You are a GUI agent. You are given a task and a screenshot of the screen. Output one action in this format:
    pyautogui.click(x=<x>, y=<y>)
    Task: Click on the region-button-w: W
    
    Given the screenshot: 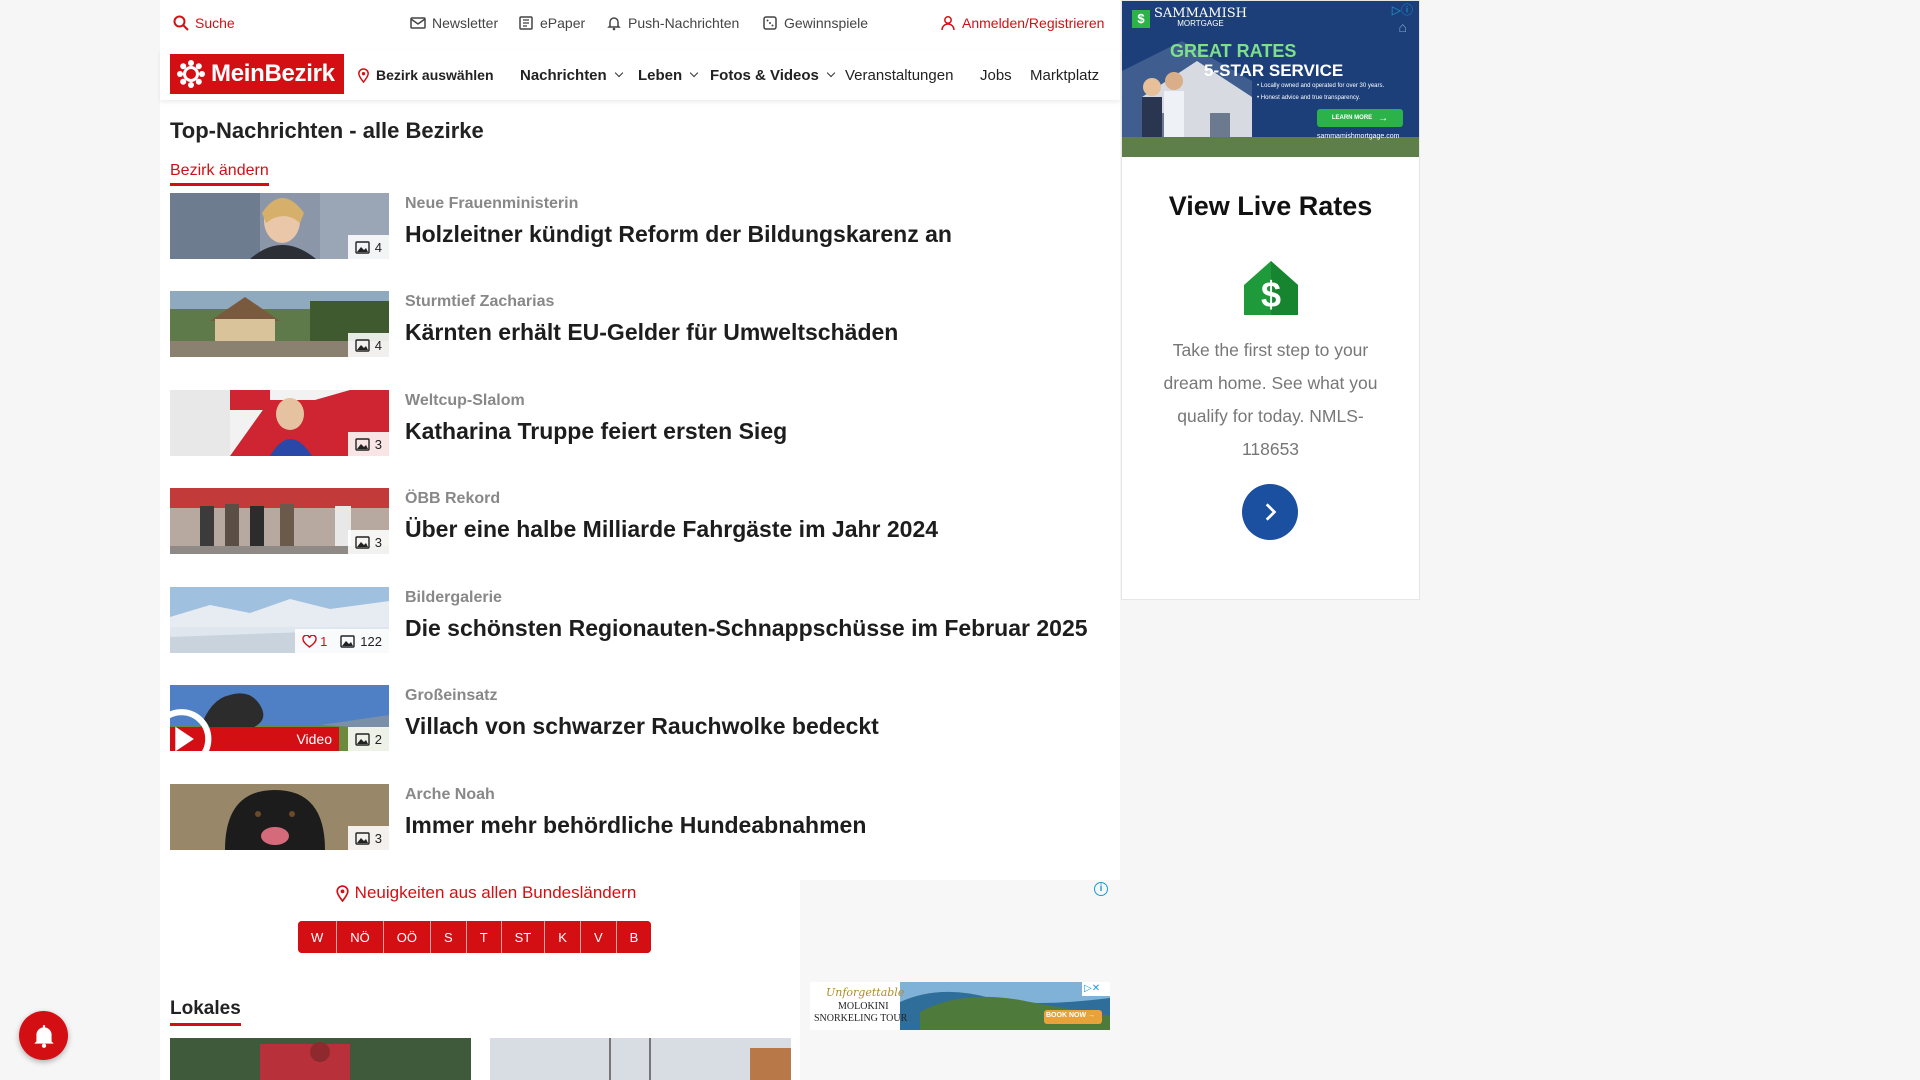 What is the action you would take?
    pyautogui.click(x=318, y=937)
    